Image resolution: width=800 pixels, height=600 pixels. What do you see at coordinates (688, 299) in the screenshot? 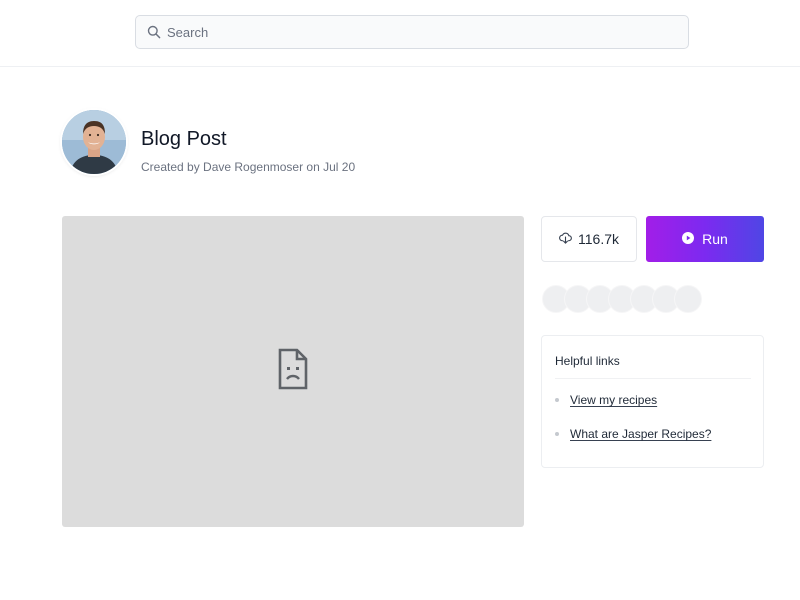
I see `avatar-skeleton` at bounding box center [688, 299].